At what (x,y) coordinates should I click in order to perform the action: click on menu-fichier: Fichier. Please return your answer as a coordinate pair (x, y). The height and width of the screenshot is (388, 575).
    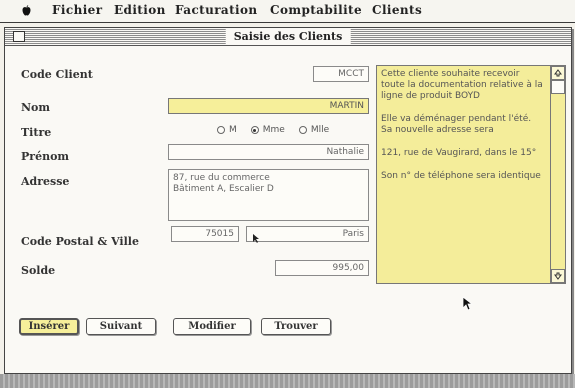
    Looking at the image, I should click on (77, 10).